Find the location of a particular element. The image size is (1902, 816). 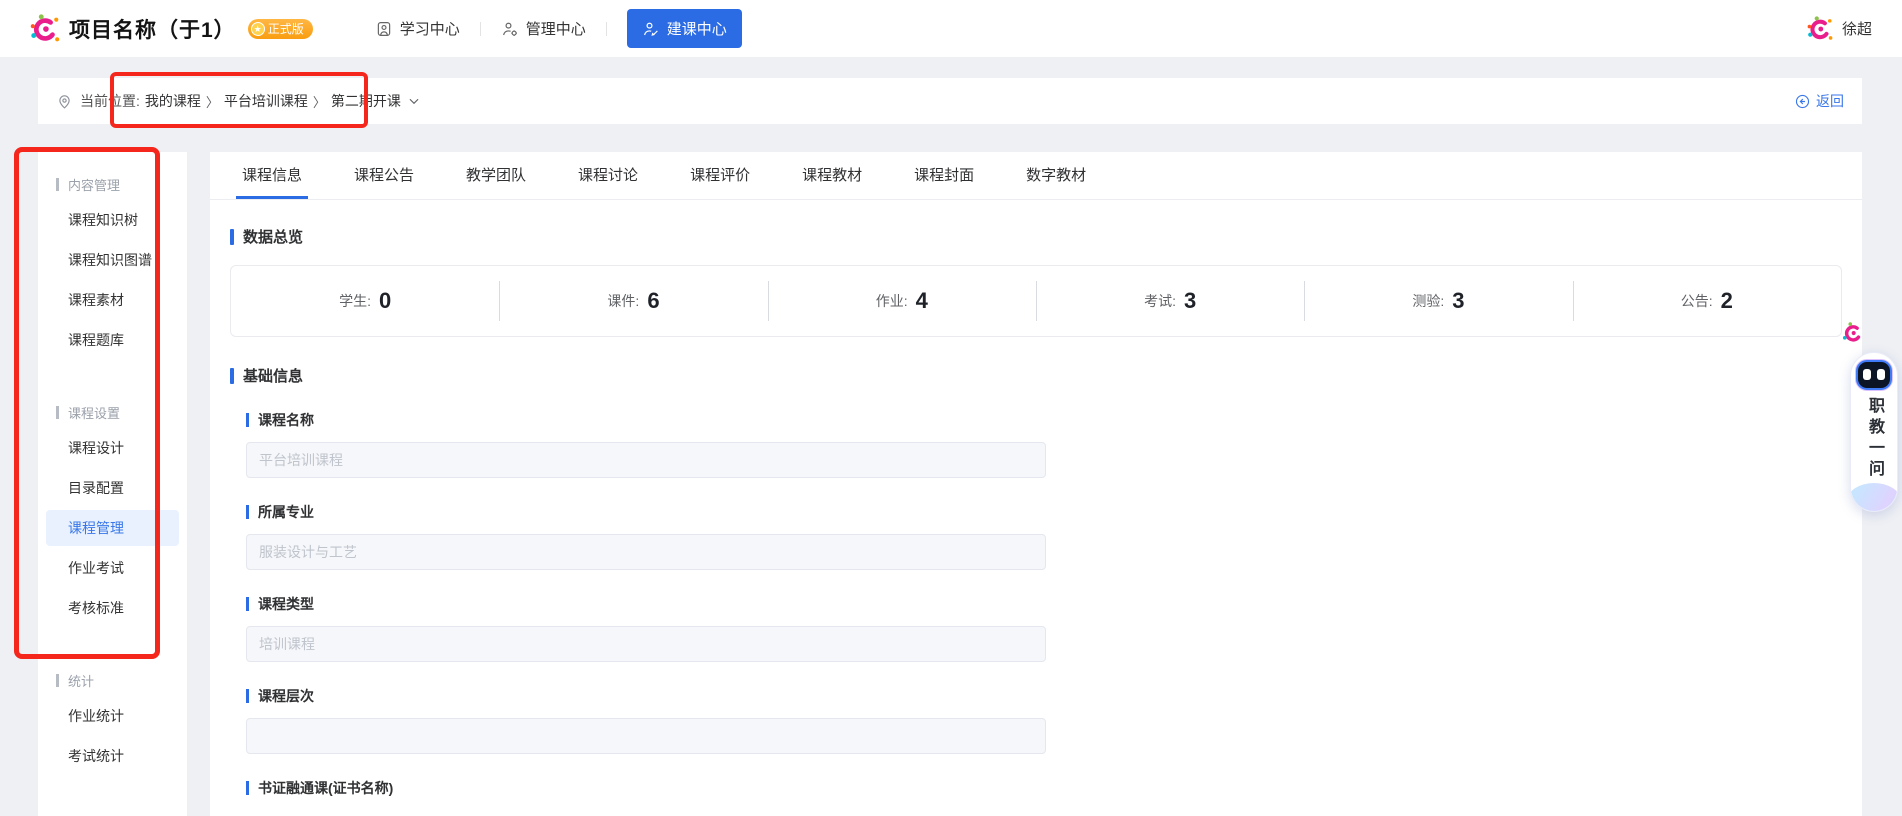

back-label: 返回 is located at coordinates (1830, 101).